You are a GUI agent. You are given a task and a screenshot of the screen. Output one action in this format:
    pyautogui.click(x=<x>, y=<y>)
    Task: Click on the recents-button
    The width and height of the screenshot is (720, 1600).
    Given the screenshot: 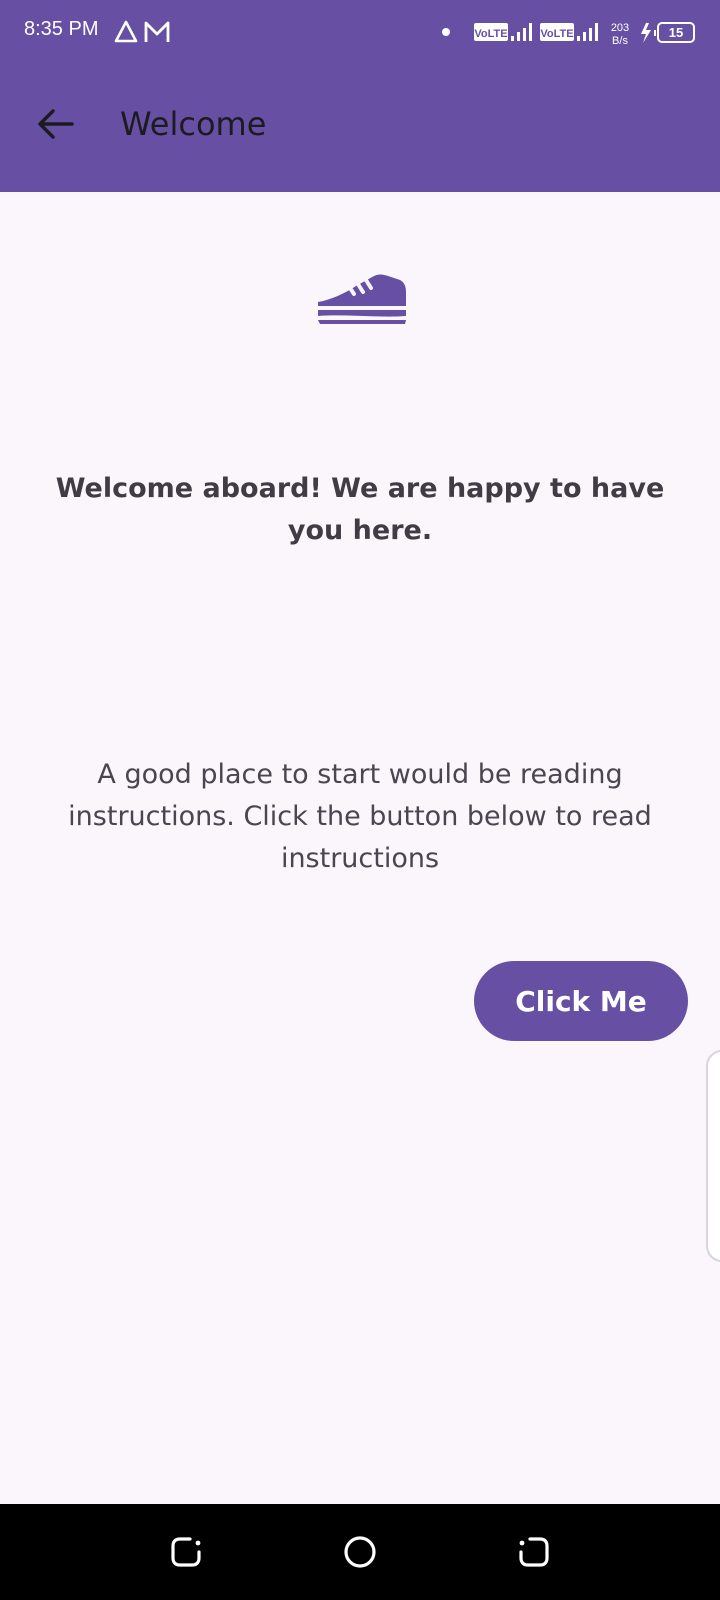 What is the action you would take?
    pyautogui.click(x=186, y=1552)
    